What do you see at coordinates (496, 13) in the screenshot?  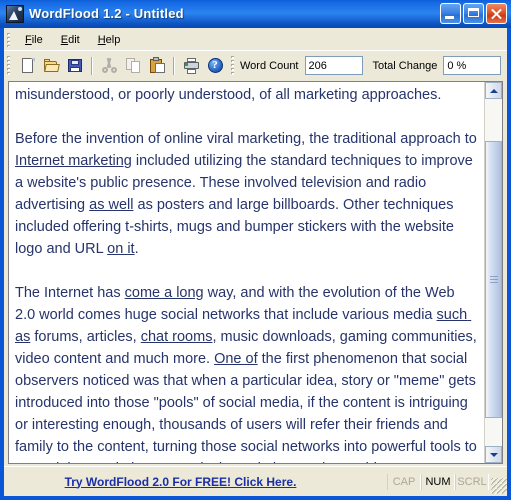 I see `close-button` at bounding box center [496, 13].